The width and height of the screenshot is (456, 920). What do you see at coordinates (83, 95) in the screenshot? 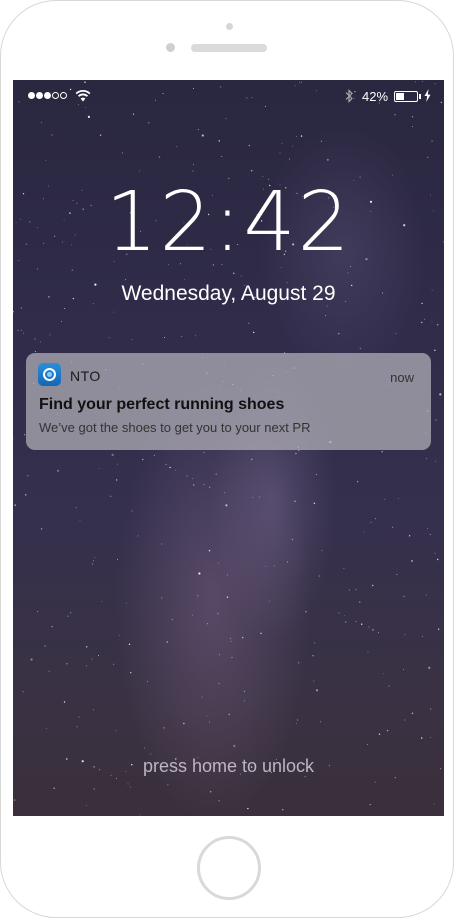
I see `wifi-icon` at bounding box center [83, 95].